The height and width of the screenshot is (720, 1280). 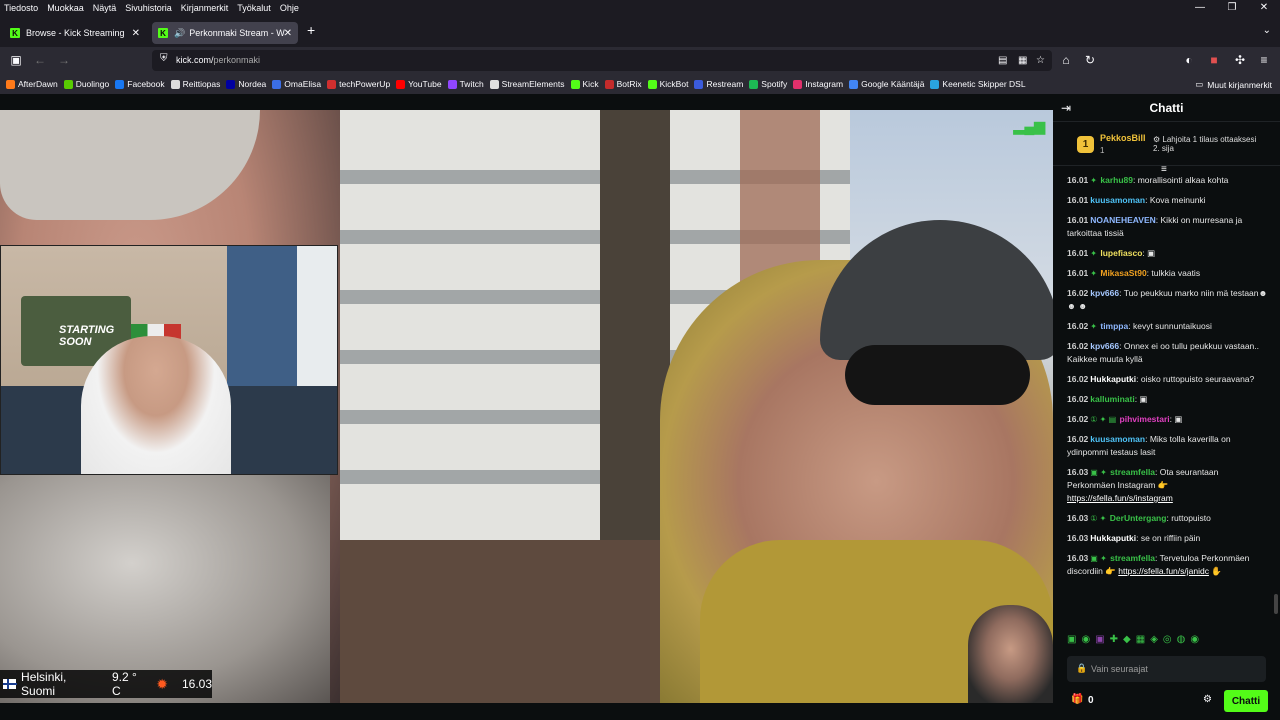 I want to click on emote-icon: ✚, so click(x=1114, y=641).